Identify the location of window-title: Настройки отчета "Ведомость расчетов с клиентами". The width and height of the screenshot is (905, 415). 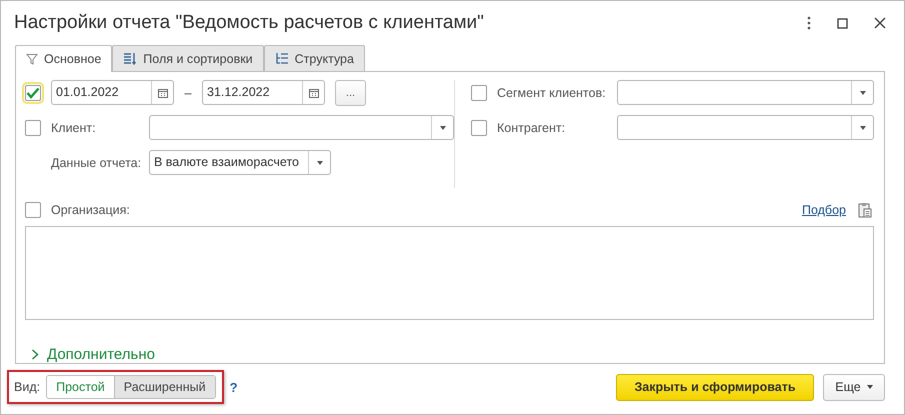
(249, 23).